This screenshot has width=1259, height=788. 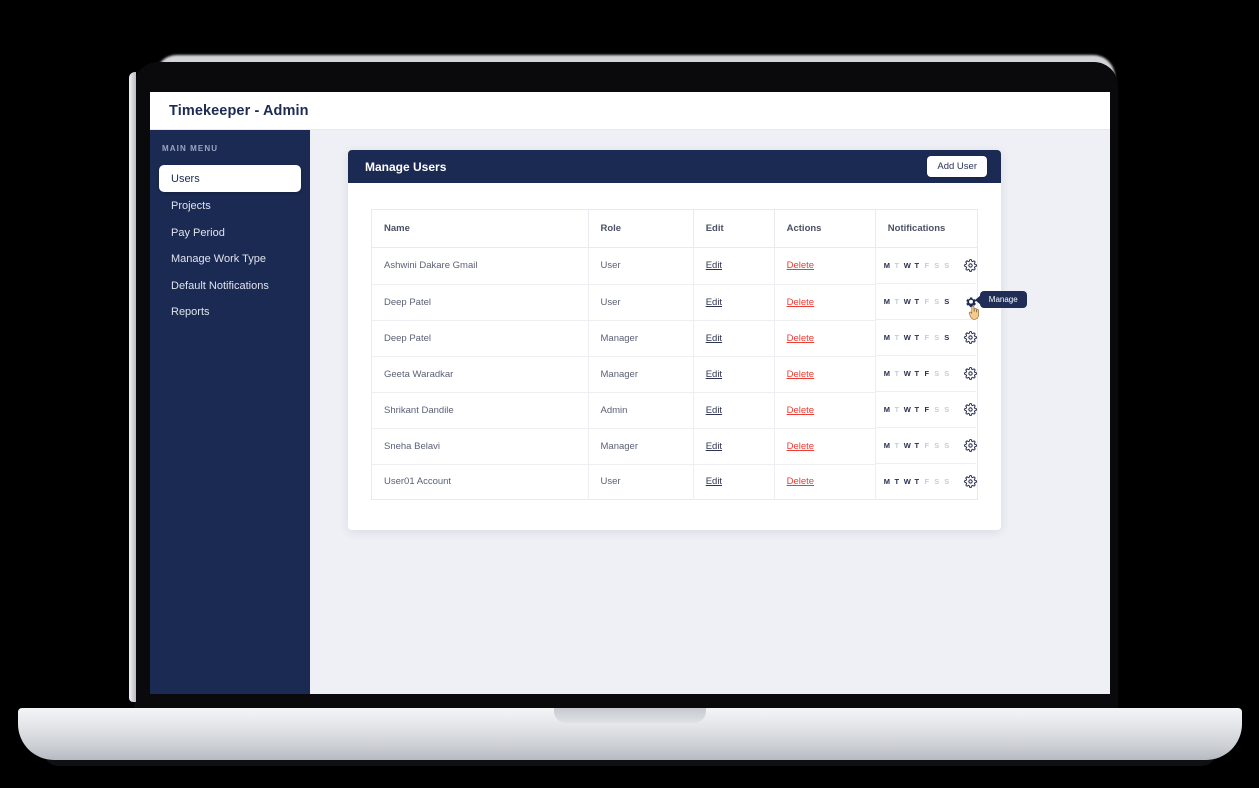 I want to click on add-user-button: Add User, so click(x=957, y=166).